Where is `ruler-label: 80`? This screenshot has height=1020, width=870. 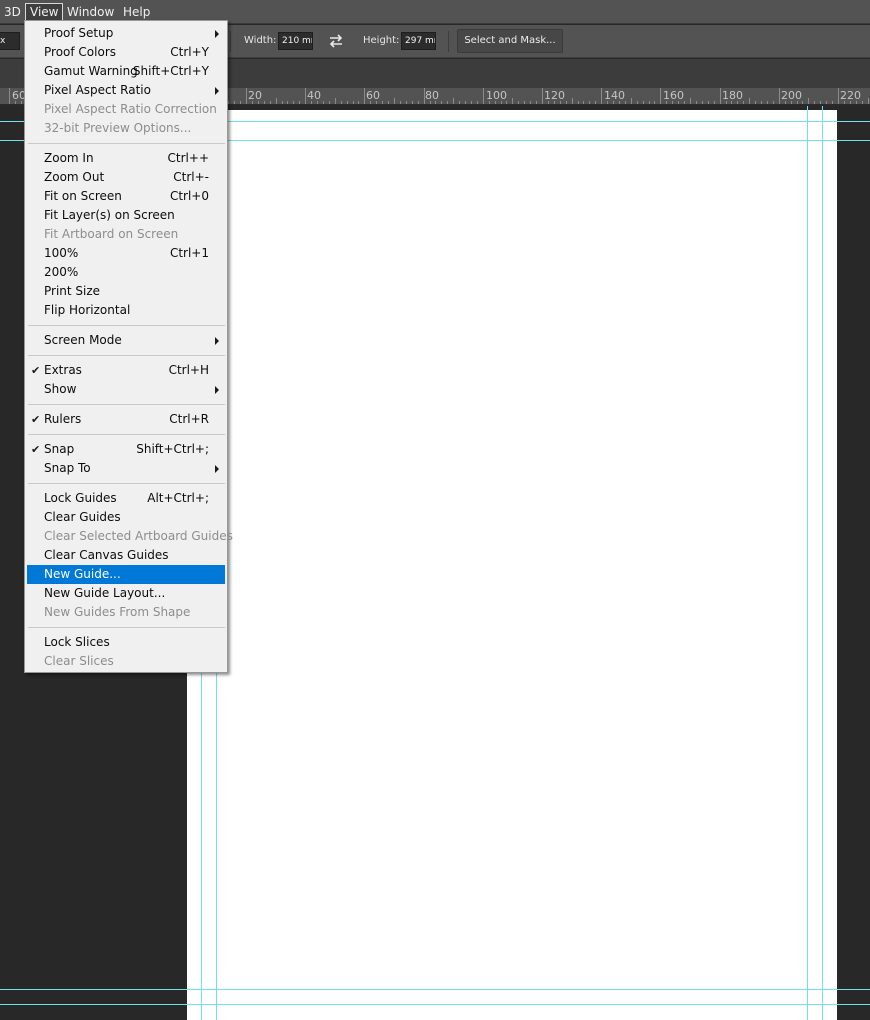 ruler-label: 80 is located at coordinates (432, 95).